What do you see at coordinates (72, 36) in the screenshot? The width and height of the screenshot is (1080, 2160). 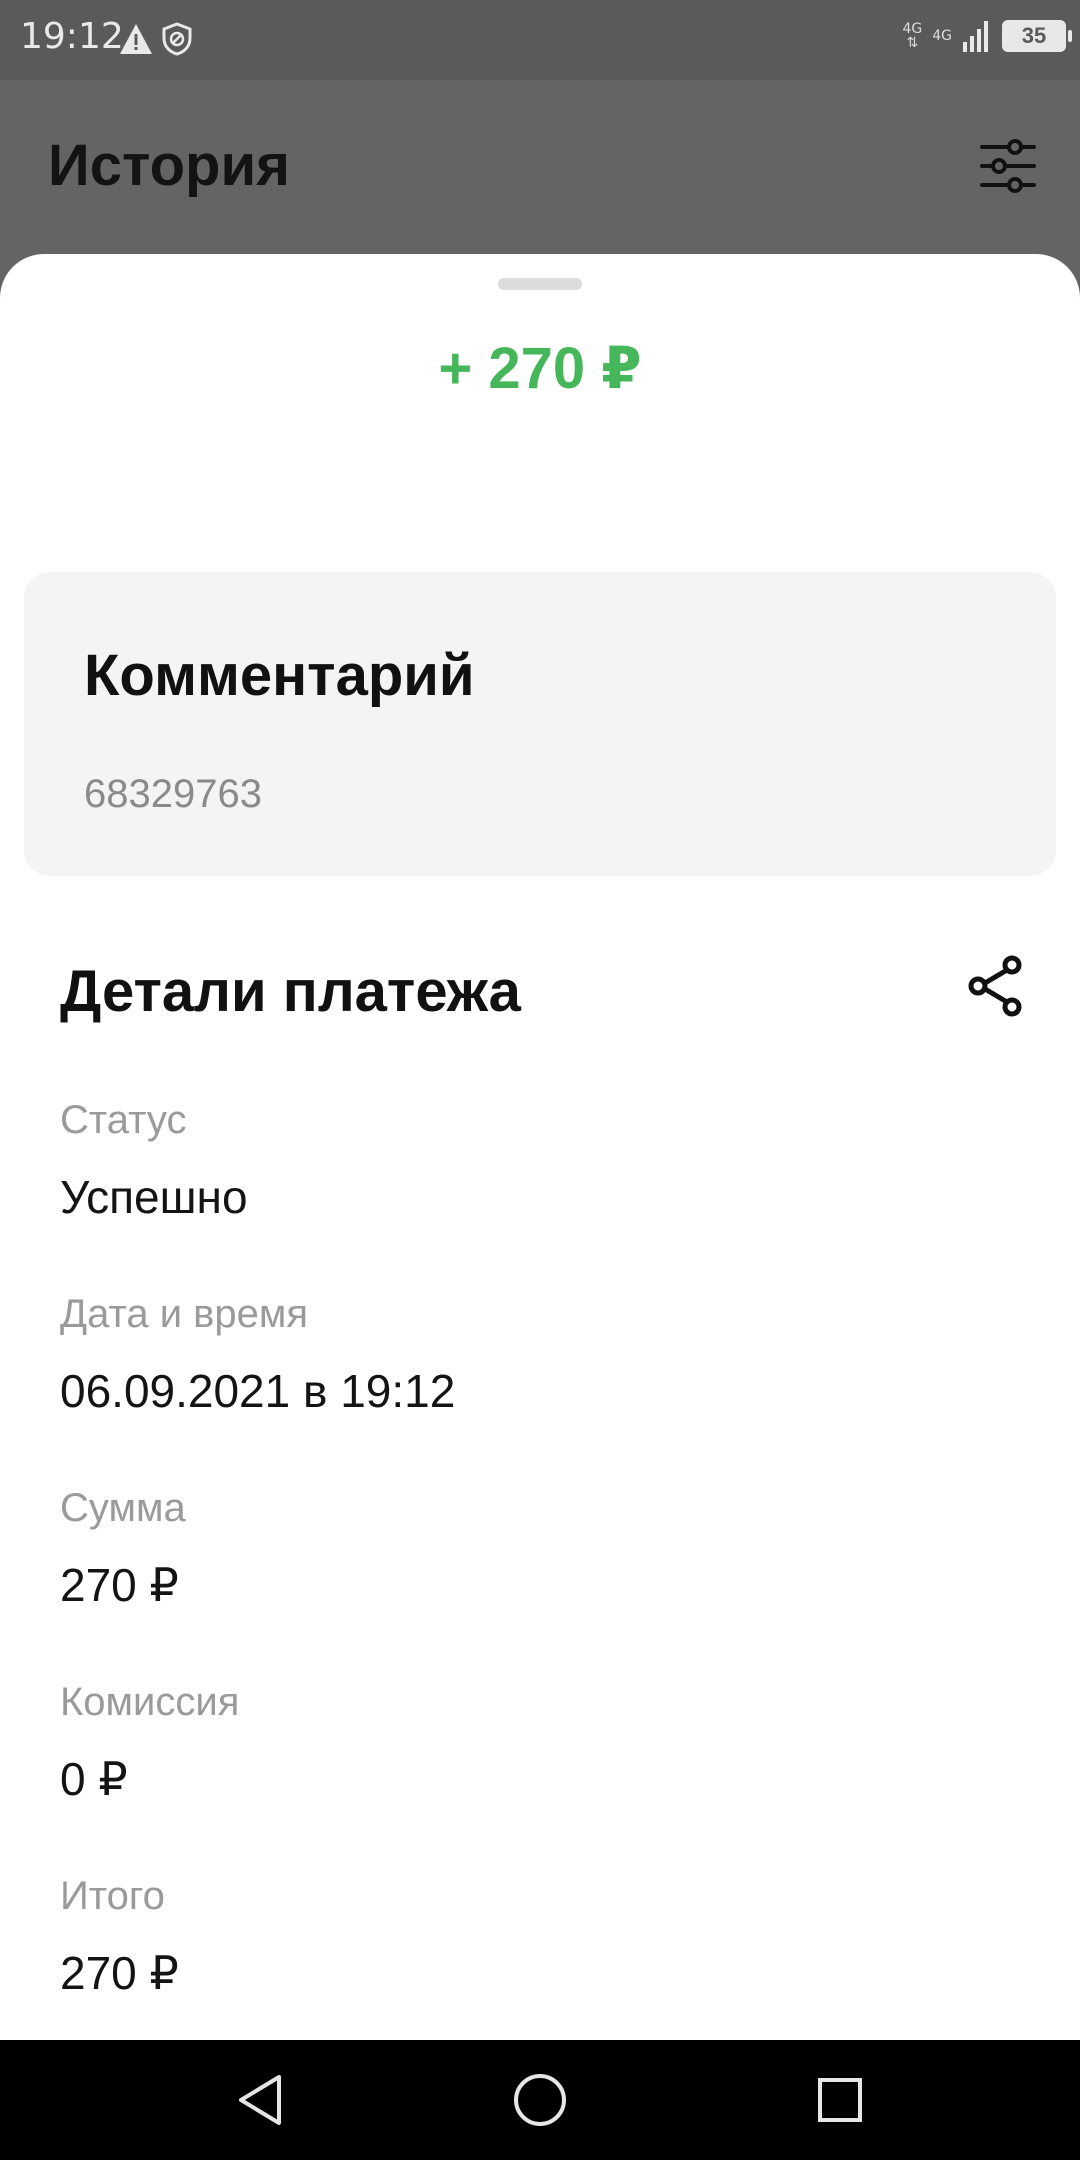 I see `status-time: 19:12` at bounding box center [72, 36].